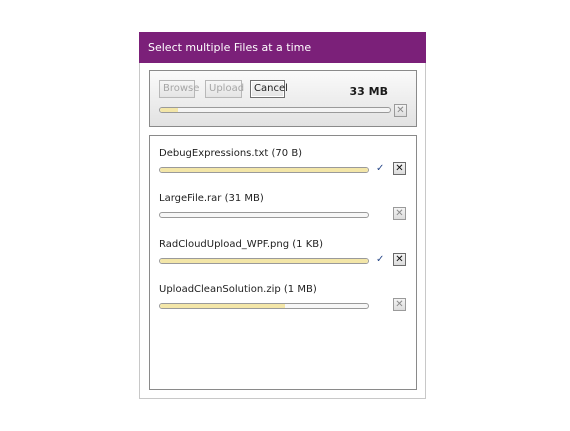 This screenshot has width=570, height=431. I want to click on total-size-label: 33 MB, so click(368, 91).